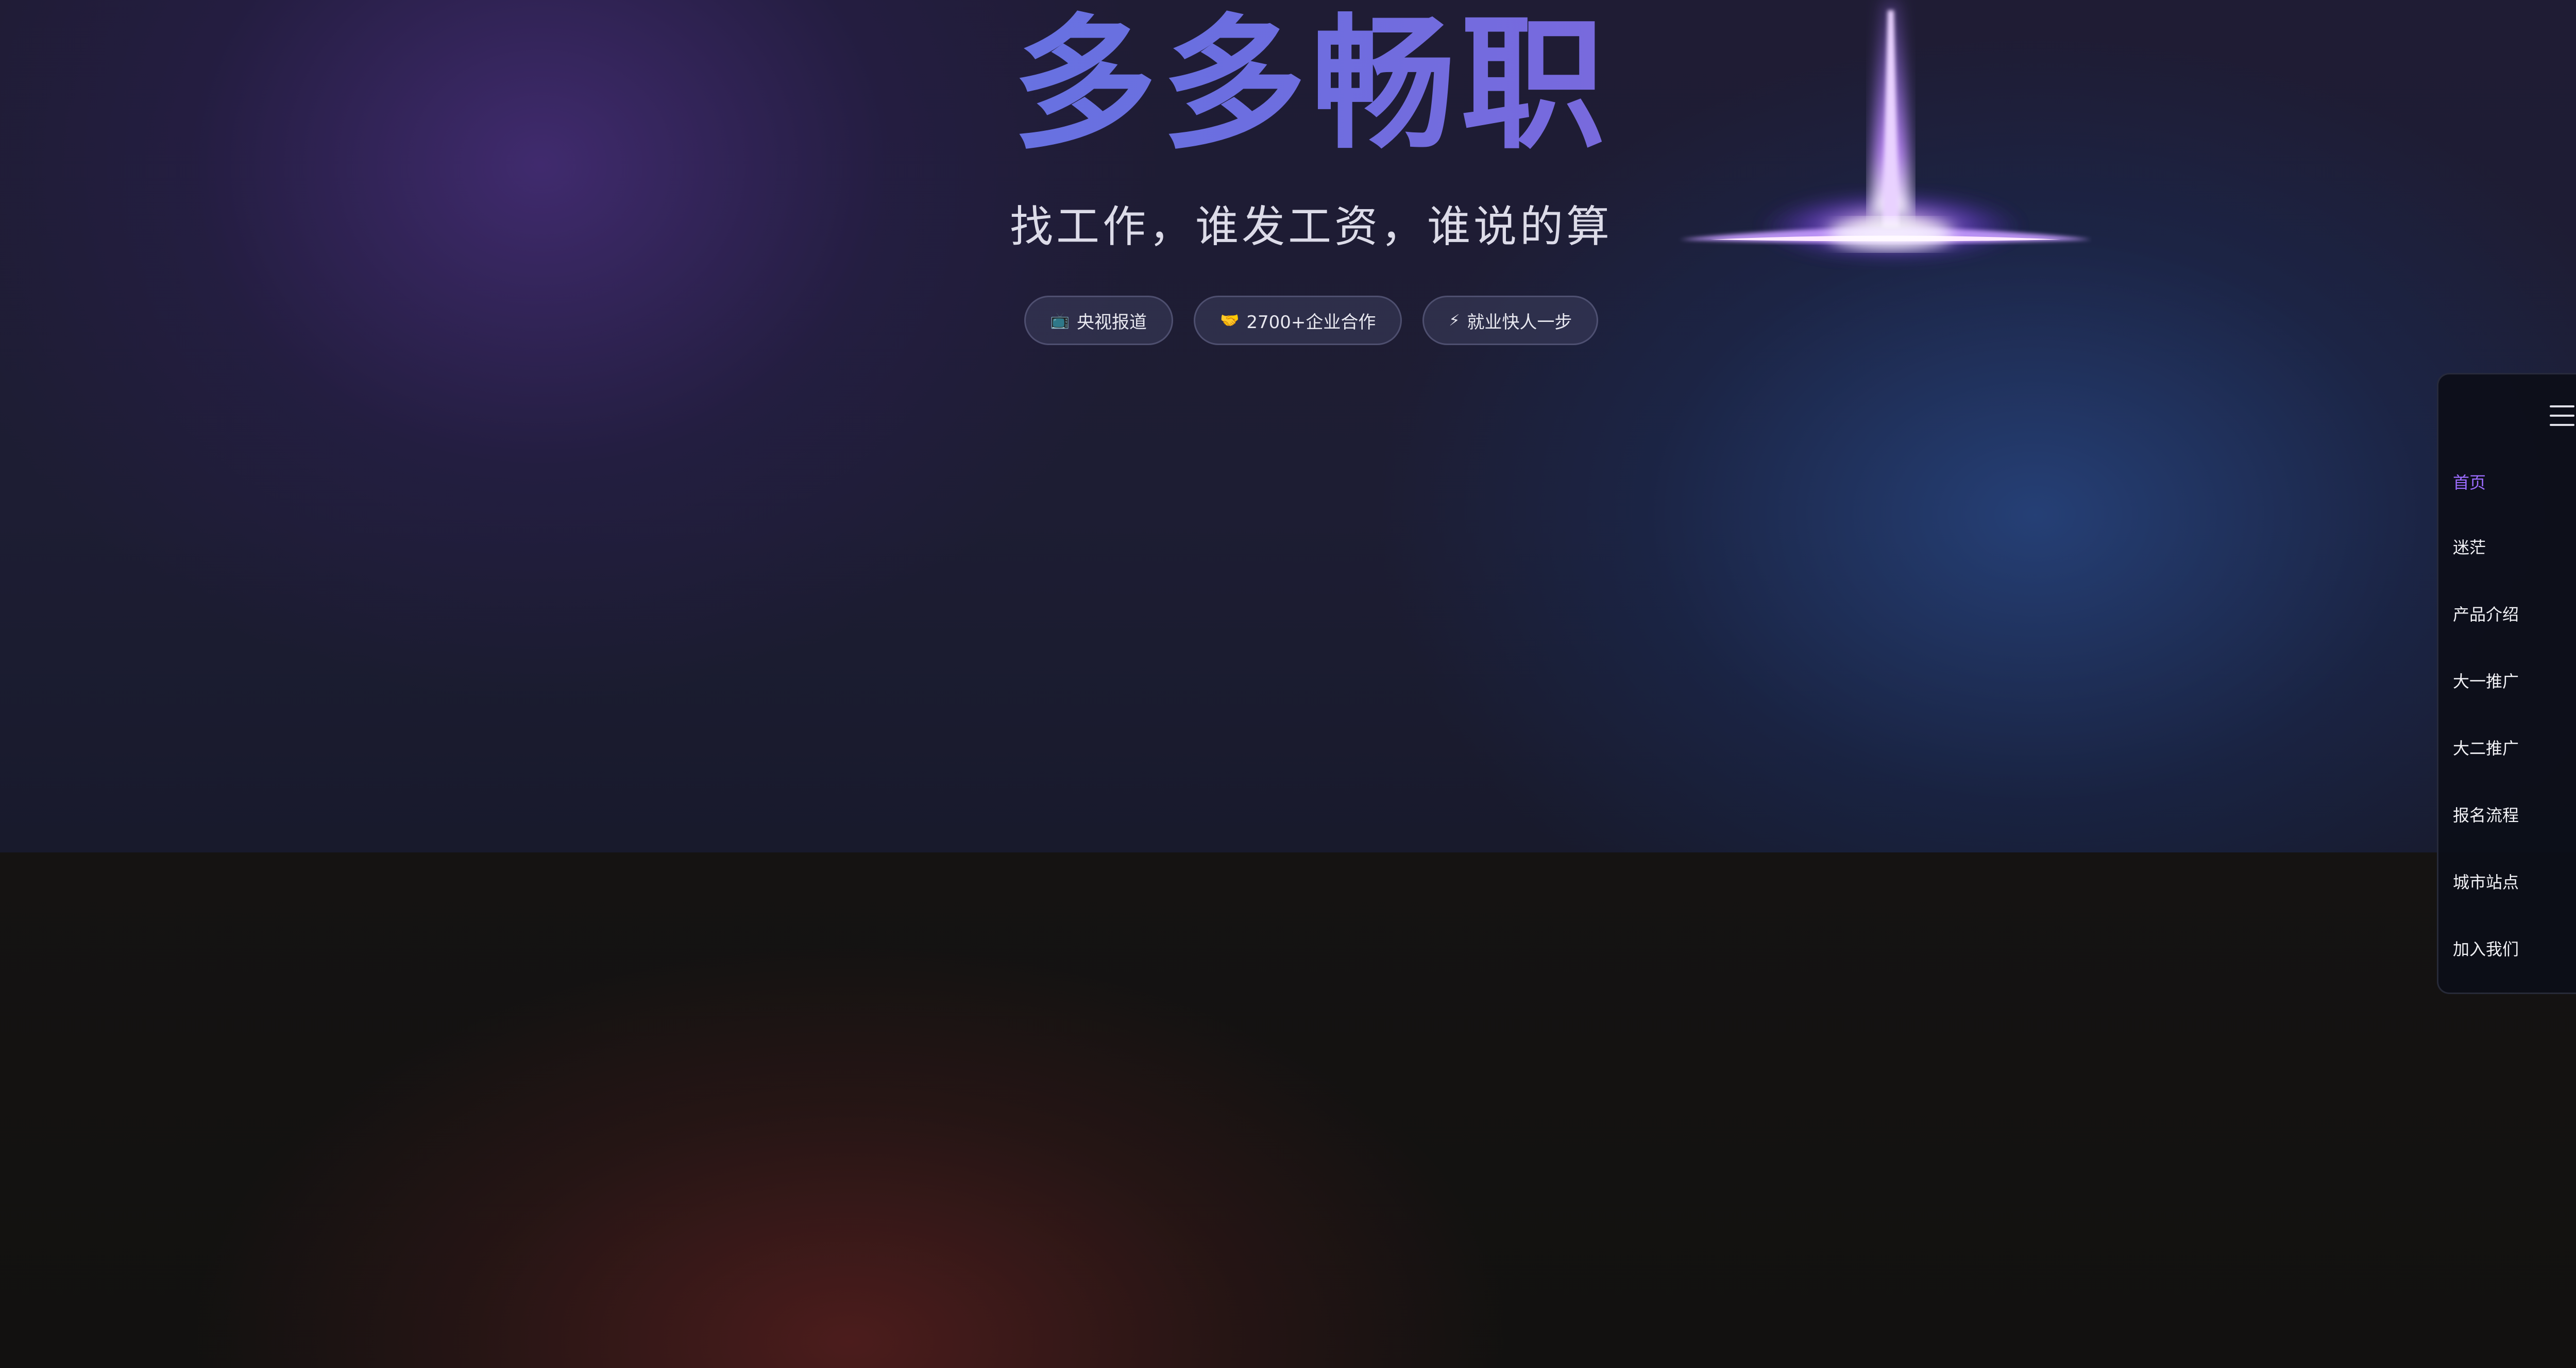 Image resolution: width=2576 pixels, height=1368 pixels. Describe the element at coordinates (1229, 320) in the screenshot. I see `handshake-icon: 🤝` at that location.